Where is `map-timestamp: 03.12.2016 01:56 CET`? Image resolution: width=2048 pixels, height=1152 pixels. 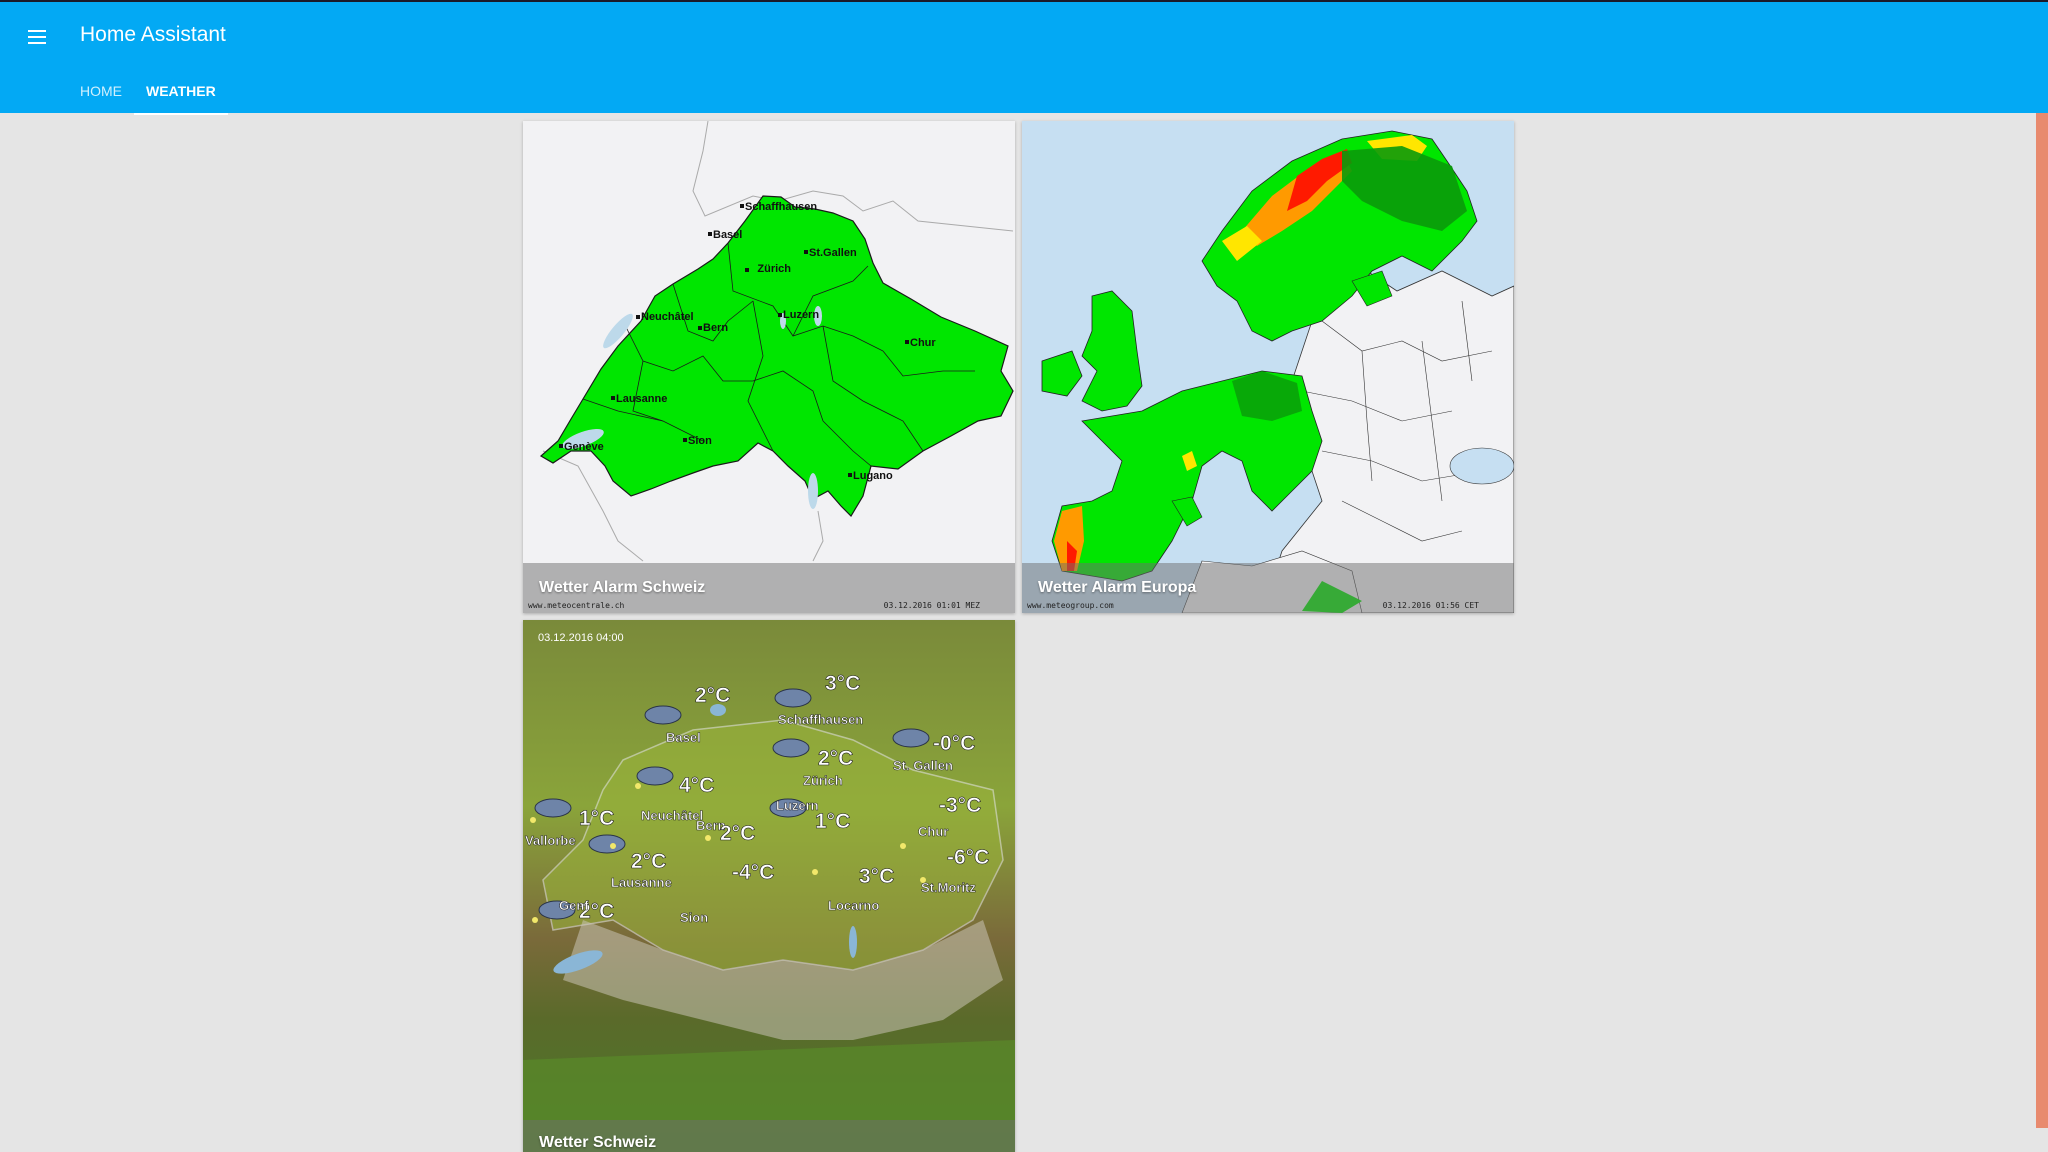 map-timestamp: 03.12.2016 01:56 CET is located at coordinates (1430, 605).